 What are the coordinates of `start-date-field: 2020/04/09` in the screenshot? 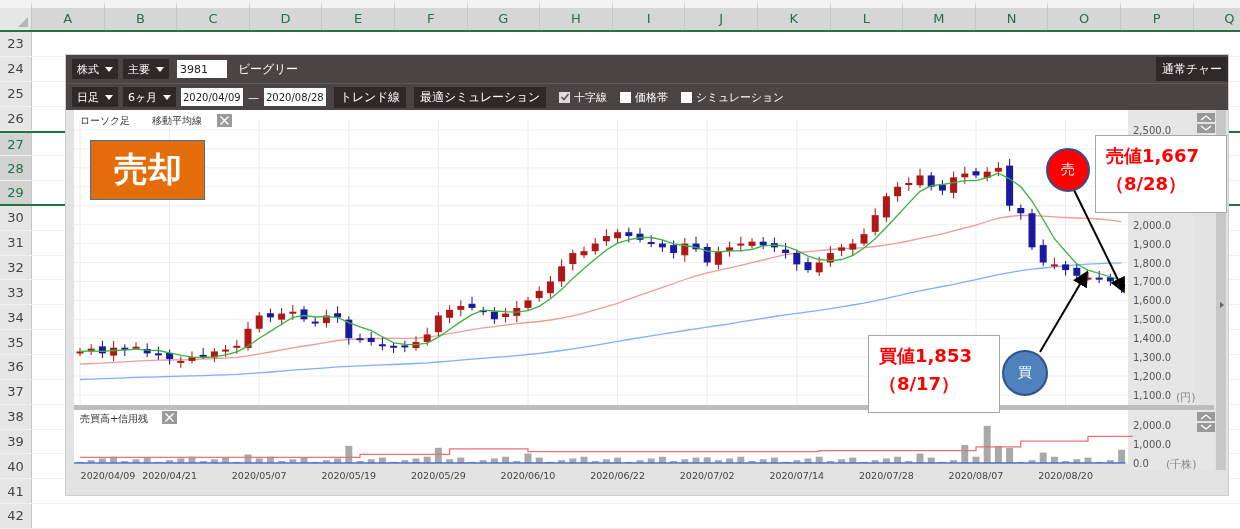 It's located at (212, 97).